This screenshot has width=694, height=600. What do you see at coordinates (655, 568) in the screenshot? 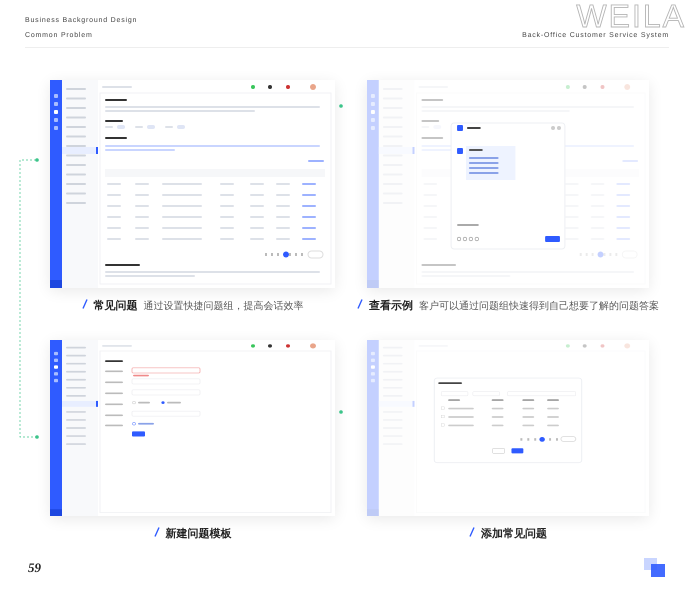
I see `logo-icon` at bounding box center [655, 568].